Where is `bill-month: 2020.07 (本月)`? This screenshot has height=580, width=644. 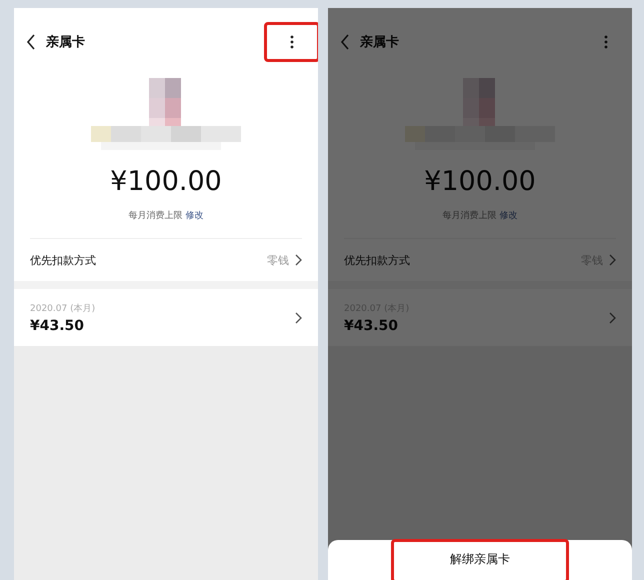 bill-month: 2020.07 (本月) is located at coordinates (63, 308).